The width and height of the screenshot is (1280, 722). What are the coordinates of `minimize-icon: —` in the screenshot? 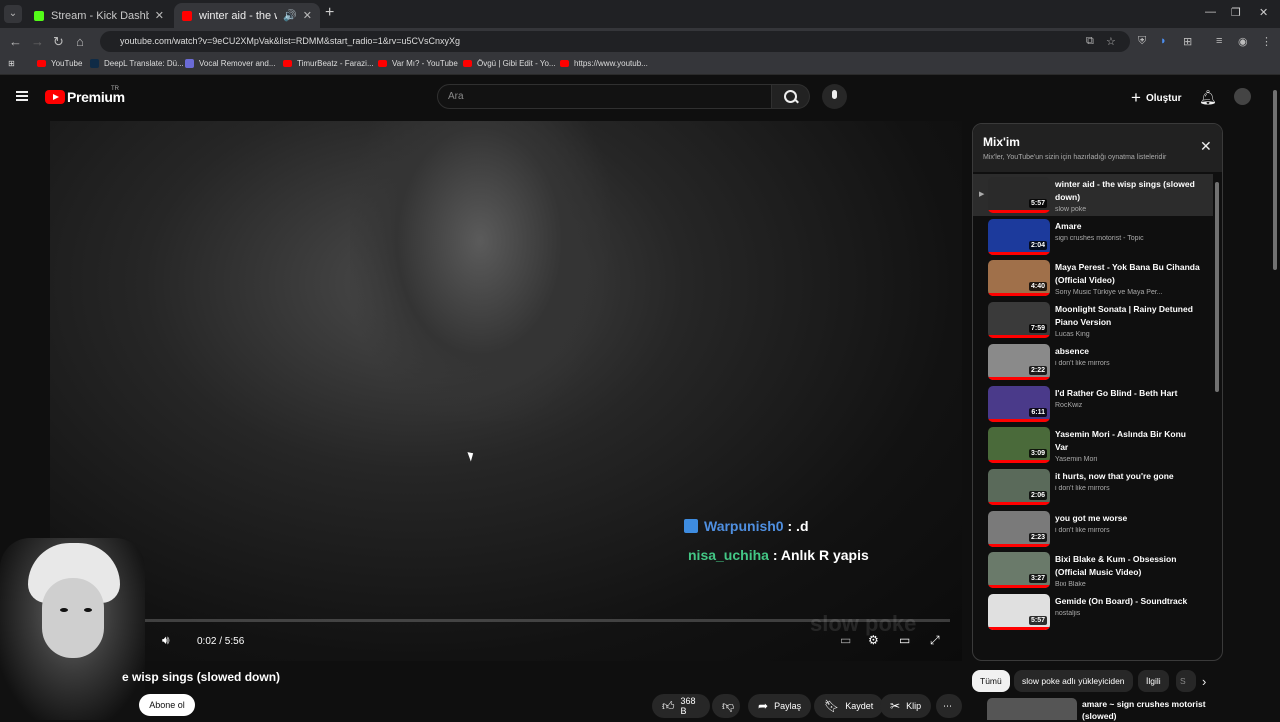 It's located at (1210, 12).